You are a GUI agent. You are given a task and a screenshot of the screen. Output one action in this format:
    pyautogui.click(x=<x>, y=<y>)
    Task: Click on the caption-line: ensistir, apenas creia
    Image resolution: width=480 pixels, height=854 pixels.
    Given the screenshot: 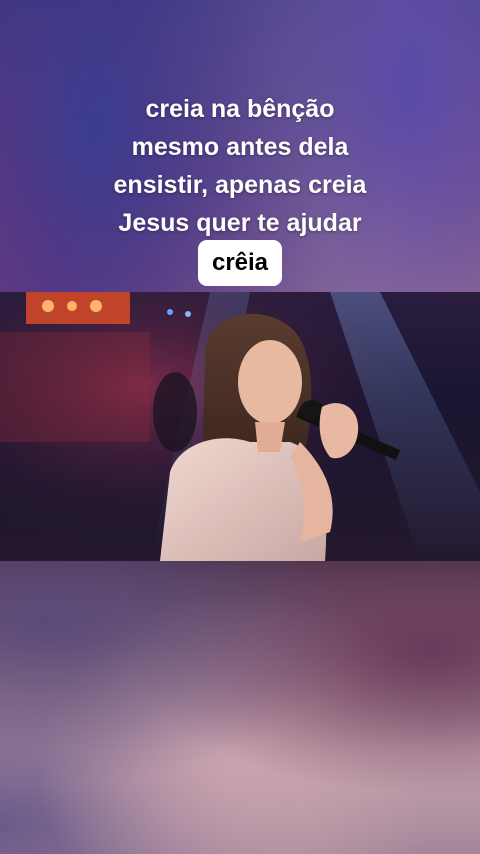 What is the action you would take?
    pyautogui.click(x=240, y=185)
    